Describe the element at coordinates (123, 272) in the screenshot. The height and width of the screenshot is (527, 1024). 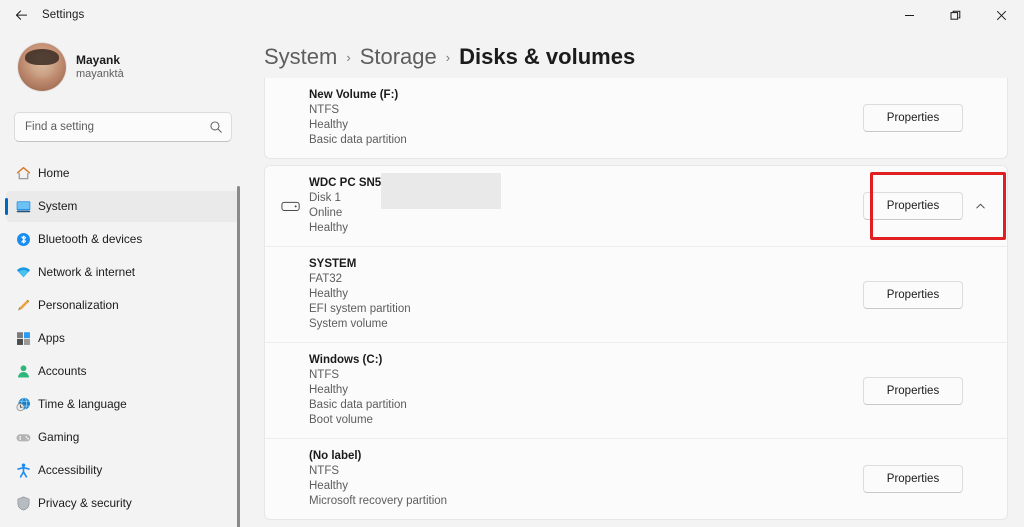
I see `sidebar-item-network-internet: Network & internet` at that location.